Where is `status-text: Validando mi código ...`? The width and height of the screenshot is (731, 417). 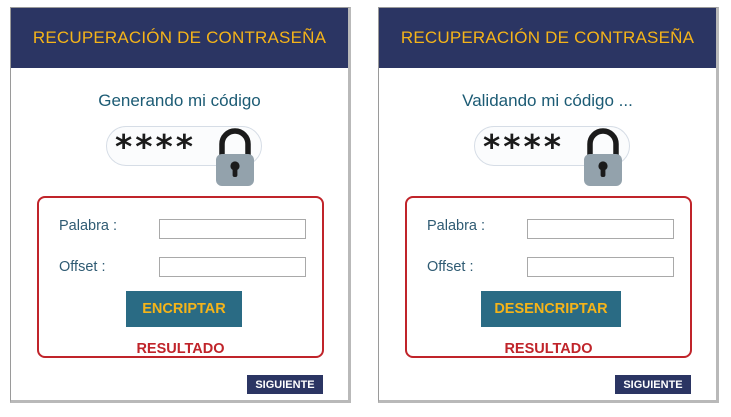
status-text: Validando mi código ... is located at coordinates (547, 100).